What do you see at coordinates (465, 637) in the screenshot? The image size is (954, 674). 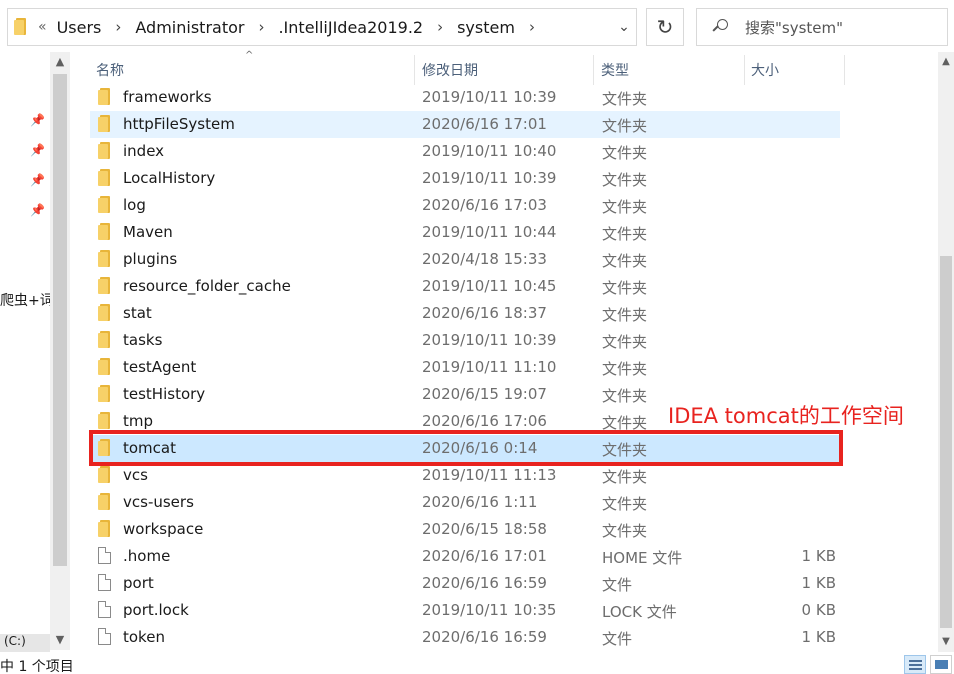 I see `file-row: token 2020/6/16 16:59 文件 1 KB` at bounding box center [465, 637].